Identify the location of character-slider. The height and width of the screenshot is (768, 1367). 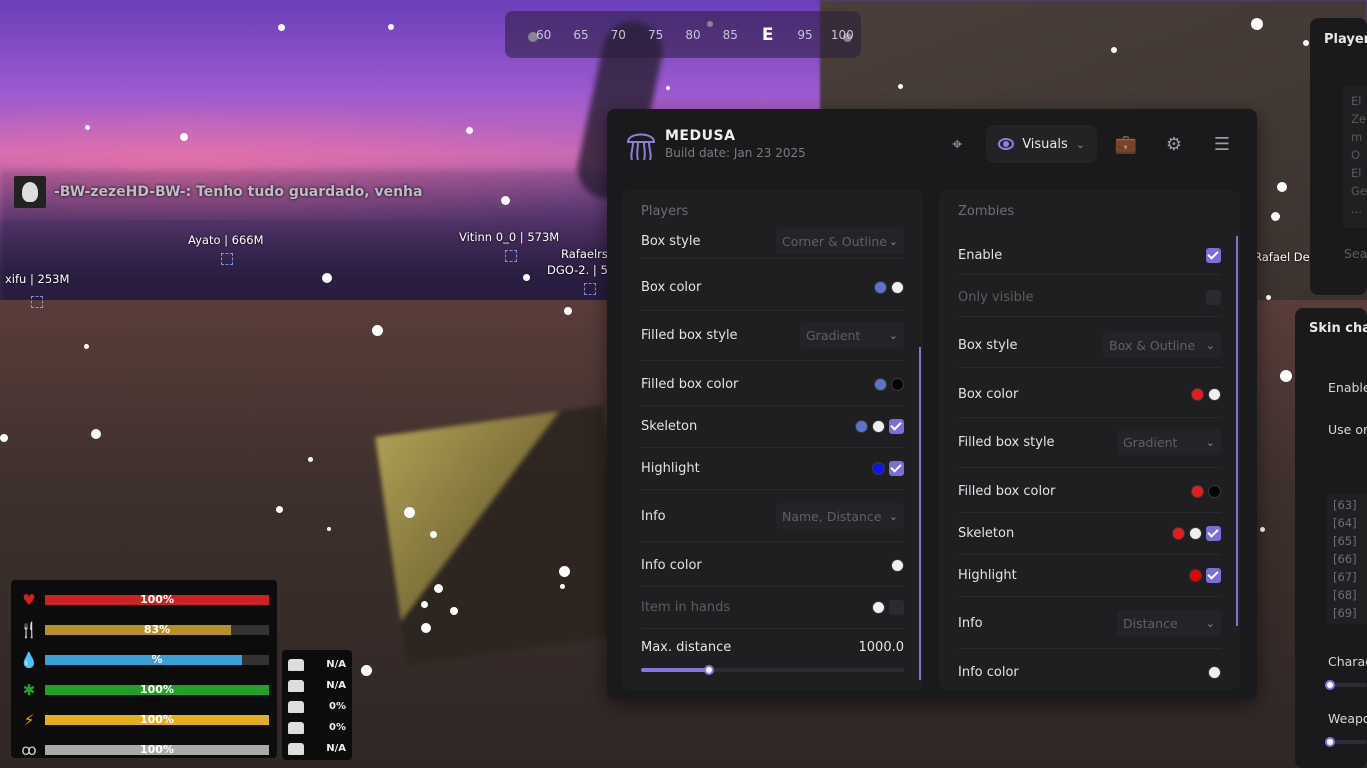
(1346, 685).